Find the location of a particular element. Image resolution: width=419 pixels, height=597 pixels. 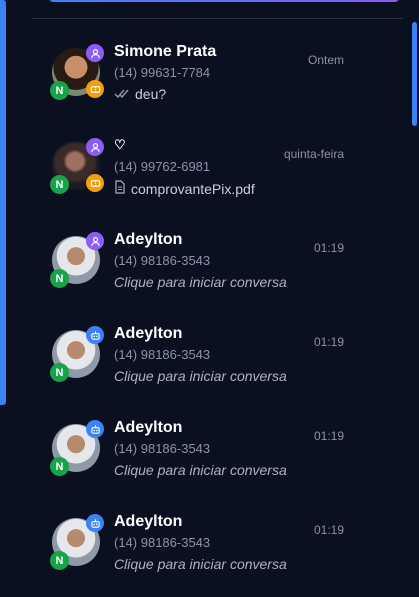

contact-phone: (14) 99631-7784 is located at coordinates (162, 72).